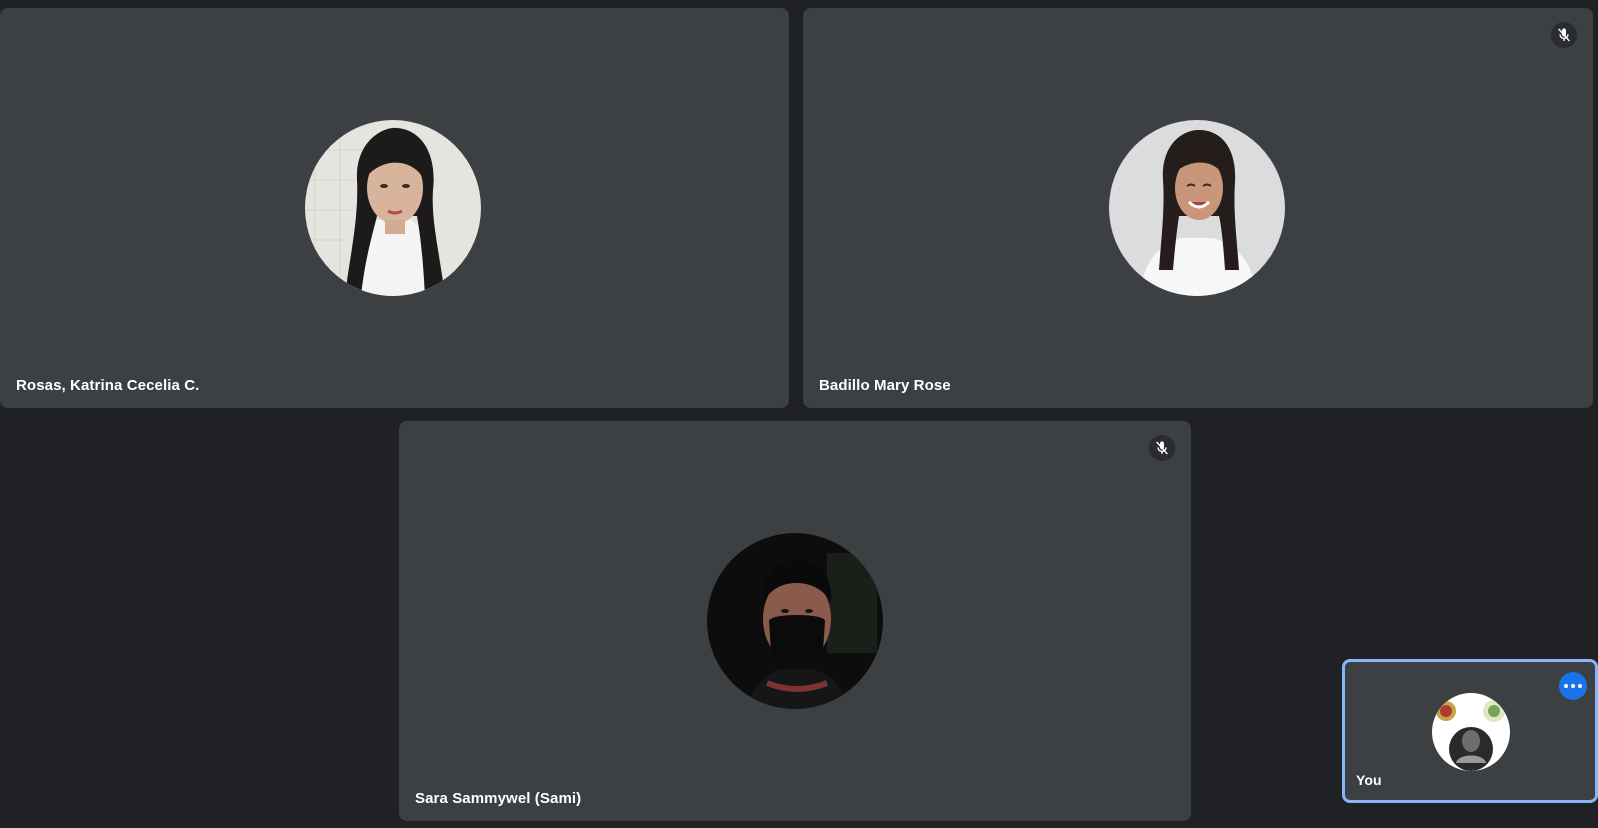  I want to click on participant-name: Badillo Mary Rose, so click(885, 385).